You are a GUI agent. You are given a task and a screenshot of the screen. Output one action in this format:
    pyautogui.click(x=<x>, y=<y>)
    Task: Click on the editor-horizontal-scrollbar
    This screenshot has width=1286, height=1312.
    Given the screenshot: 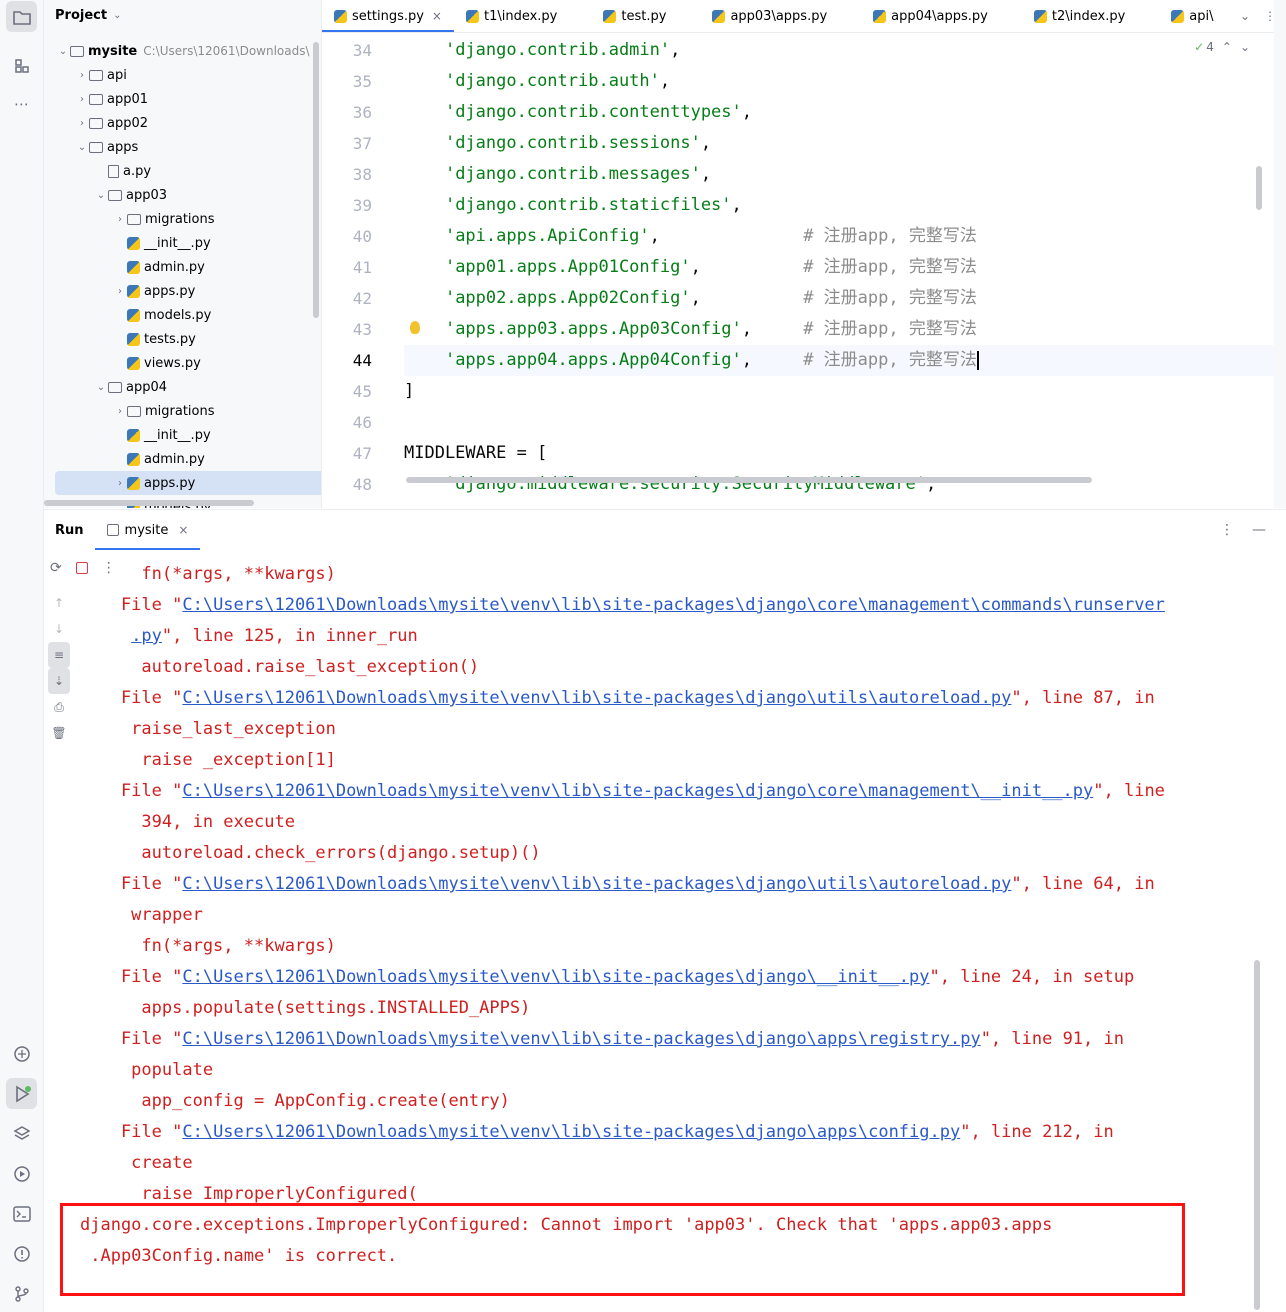 What is the action you would take?
    pyautogui.click(x=749, y=480)
    